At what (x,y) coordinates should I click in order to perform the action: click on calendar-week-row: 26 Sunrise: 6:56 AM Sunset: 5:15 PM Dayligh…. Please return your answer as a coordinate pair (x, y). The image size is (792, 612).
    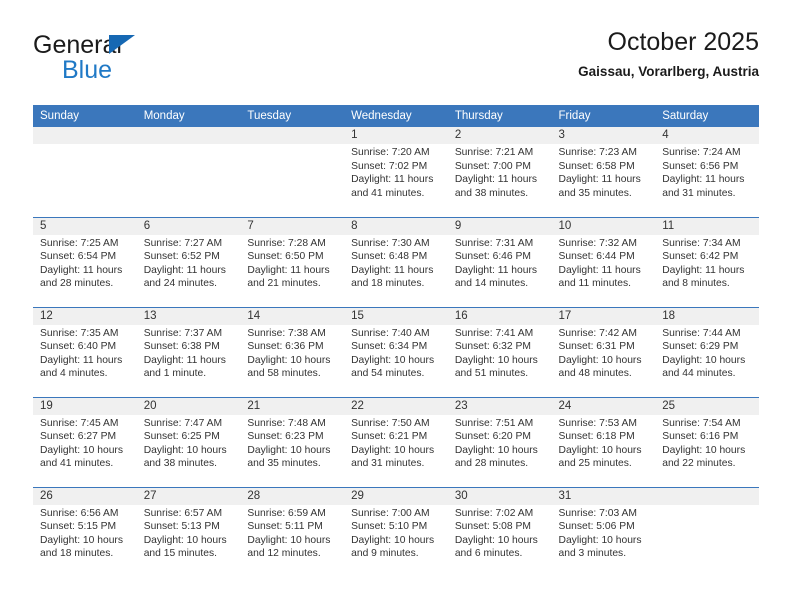
    Looking at the image, I should click on (396, 531).